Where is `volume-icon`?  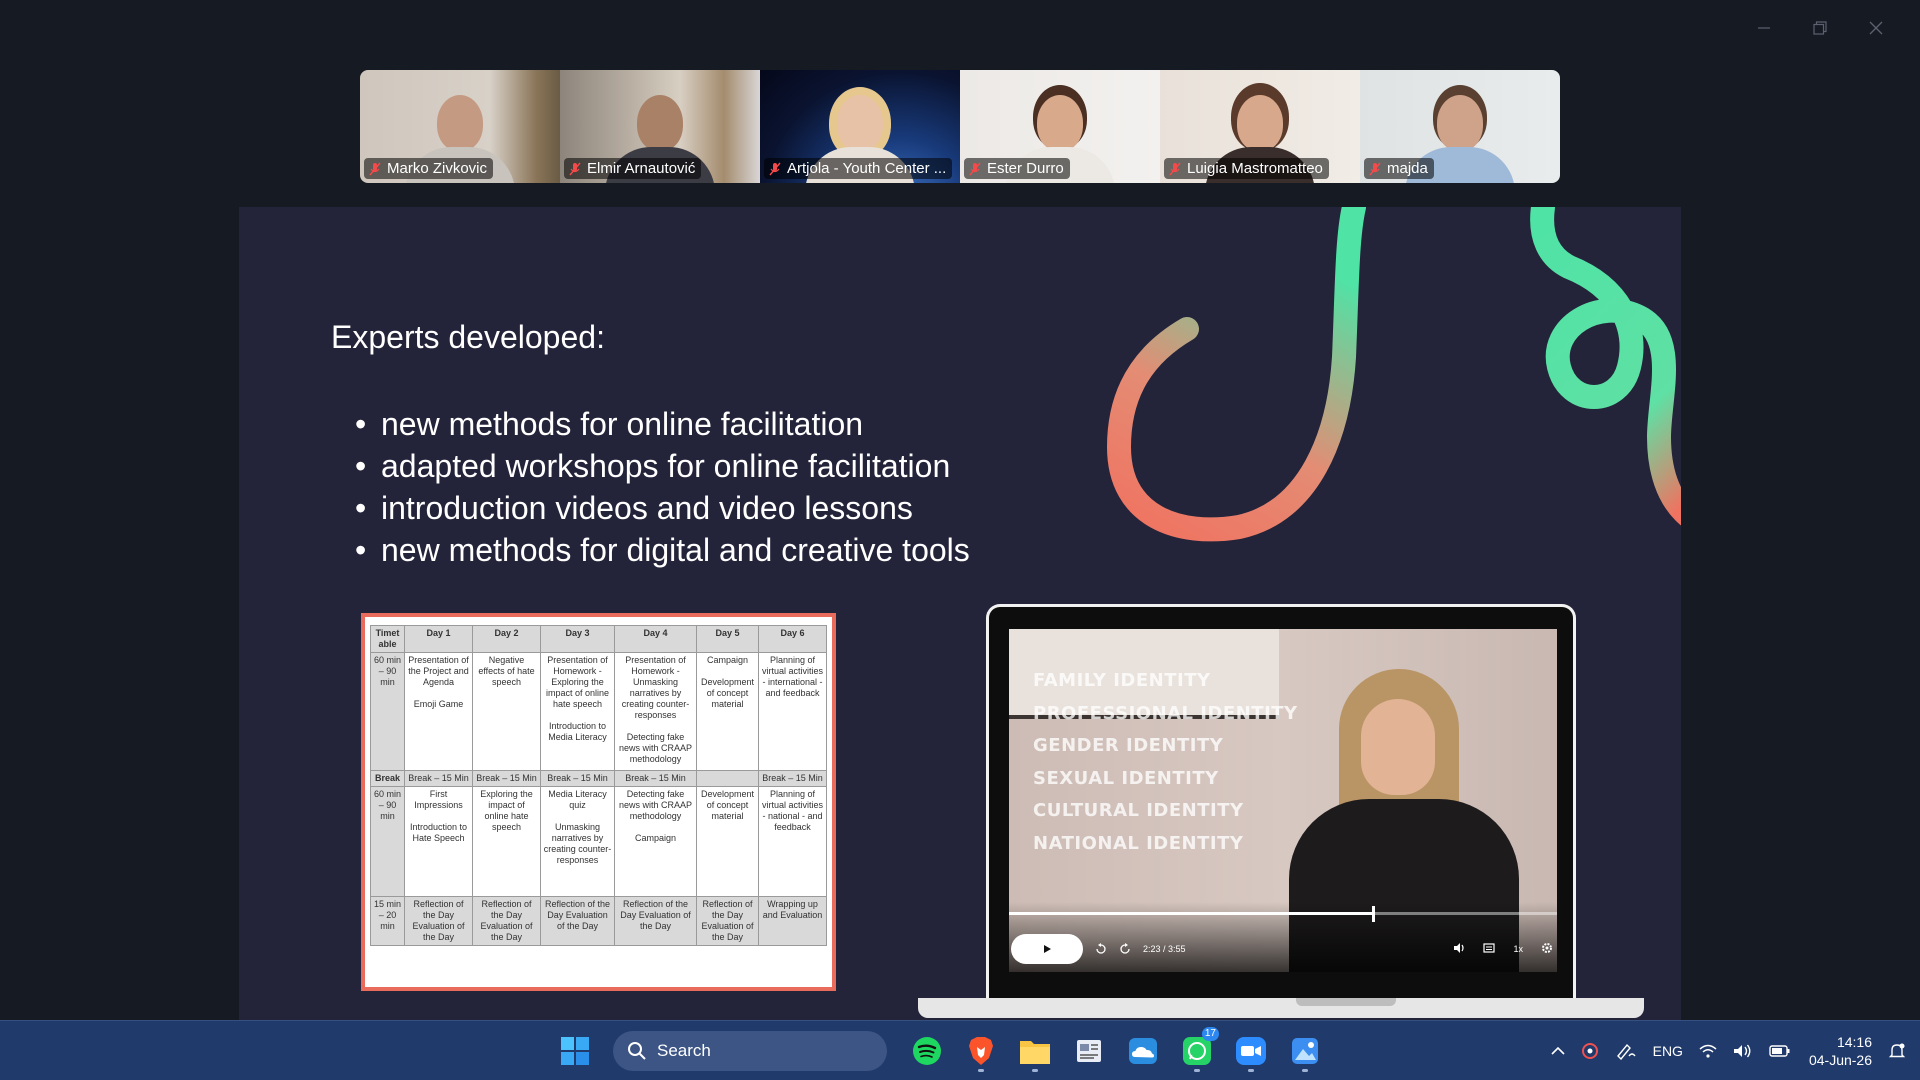
volume-icon is located at coordinates (1459, 949).